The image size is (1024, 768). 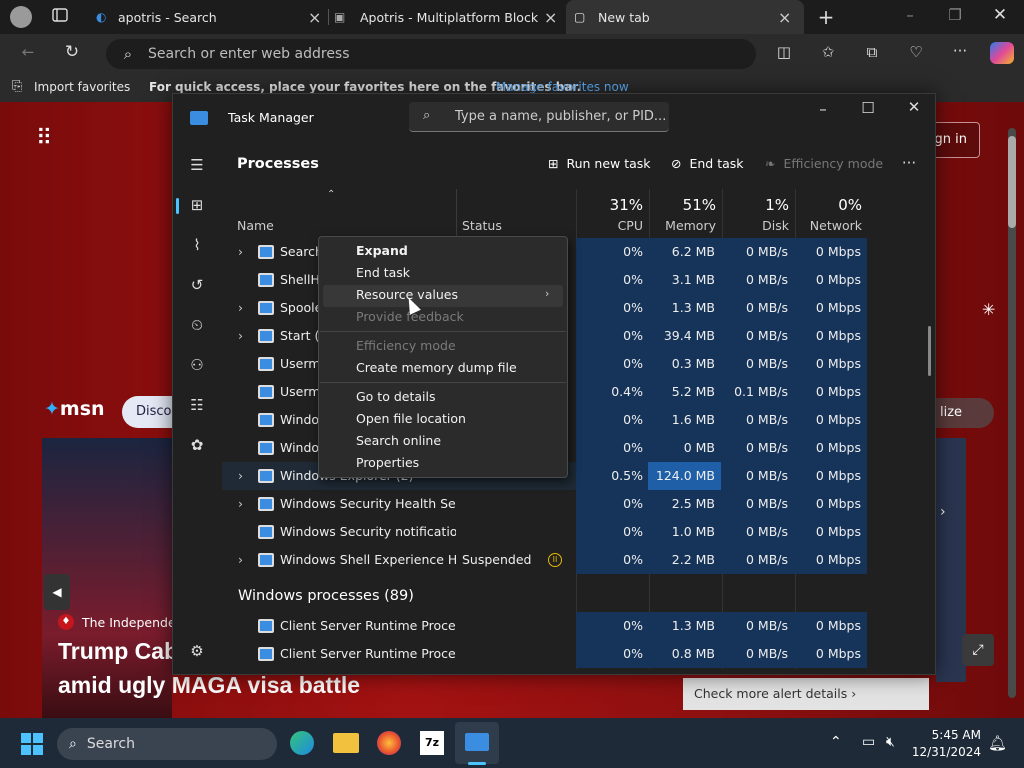 What do you see at coordinates (57, 592) in the screenshot?
I see `carousel-prev-icon: ◀` at bounding box center [57, 592].